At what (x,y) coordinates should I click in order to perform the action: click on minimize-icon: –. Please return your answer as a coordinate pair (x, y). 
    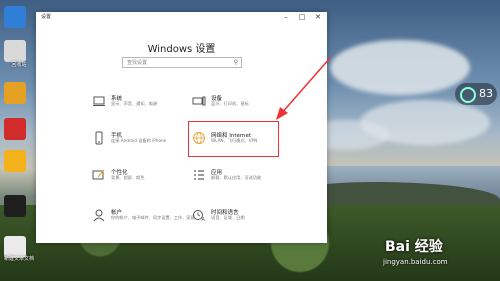
    Looking at the image, I should click on (286, 17).